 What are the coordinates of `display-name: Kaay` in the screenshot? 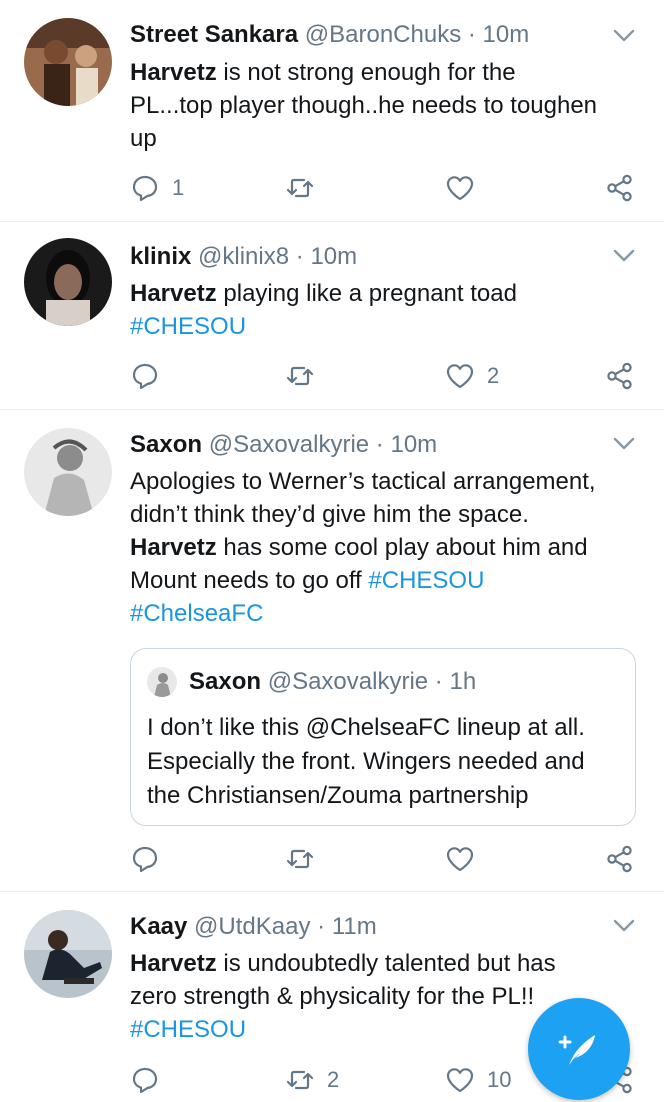 It's located at (158, 926).